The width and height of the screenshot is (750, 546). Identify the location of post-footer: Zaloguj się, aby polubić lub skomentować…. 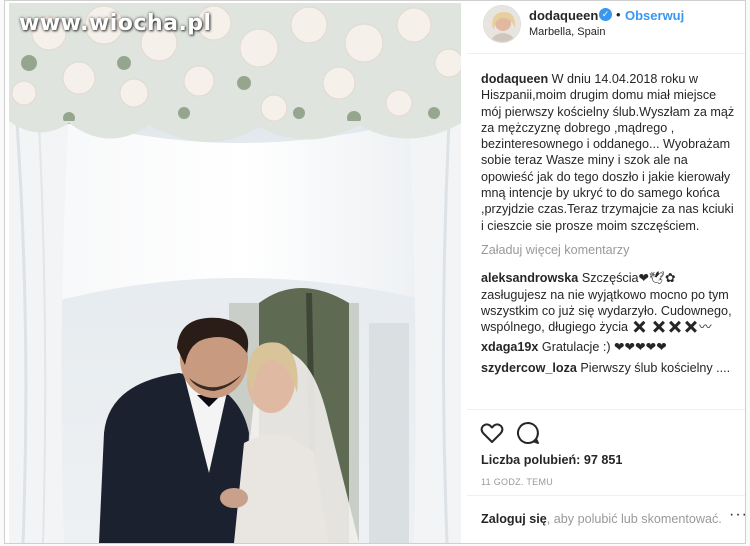
(606, 519).